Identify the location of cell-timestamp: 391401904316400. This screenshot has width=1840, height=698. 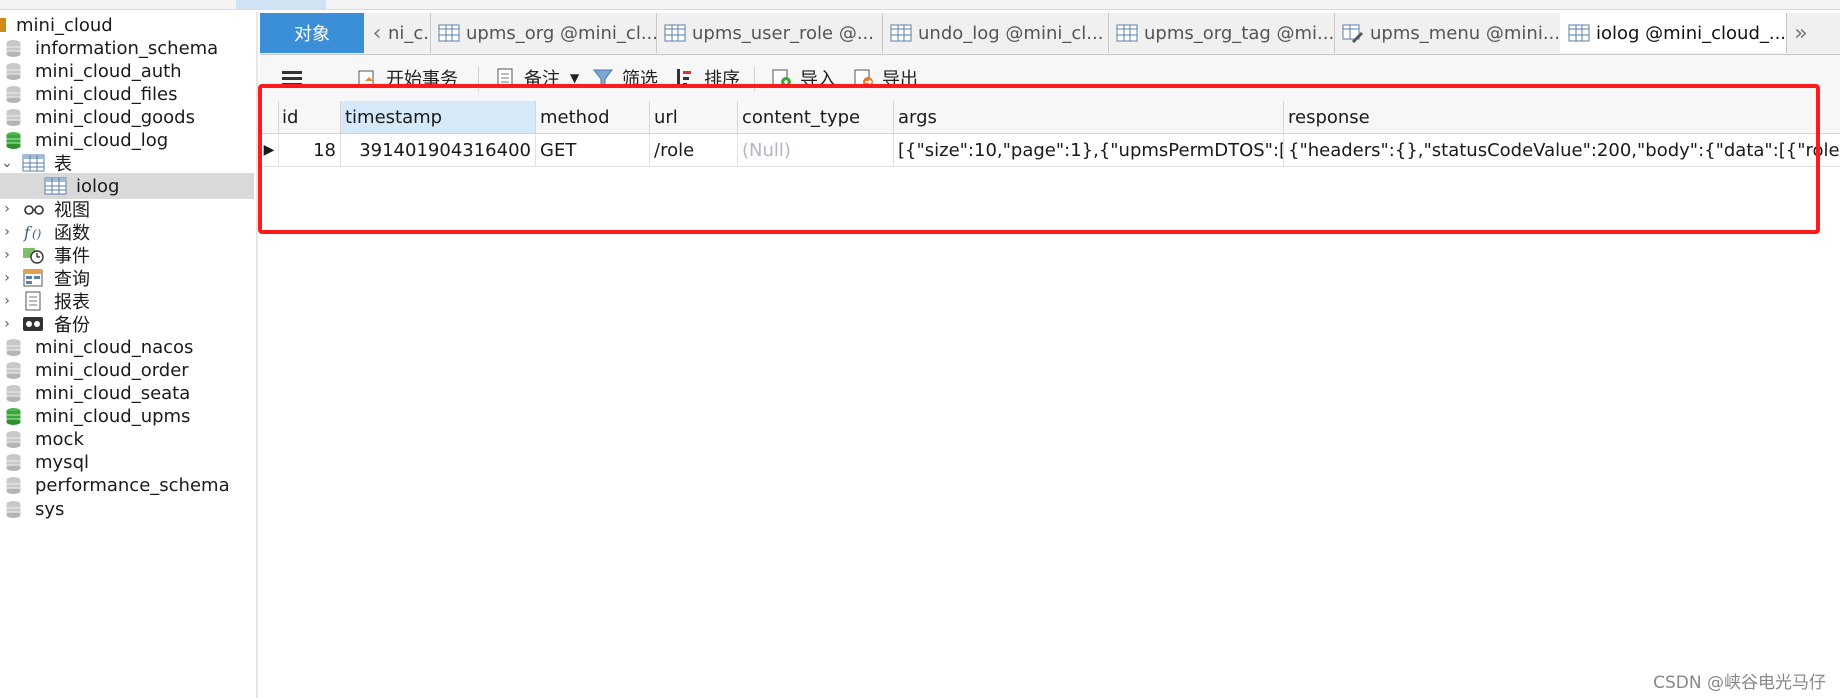
(438, 150).